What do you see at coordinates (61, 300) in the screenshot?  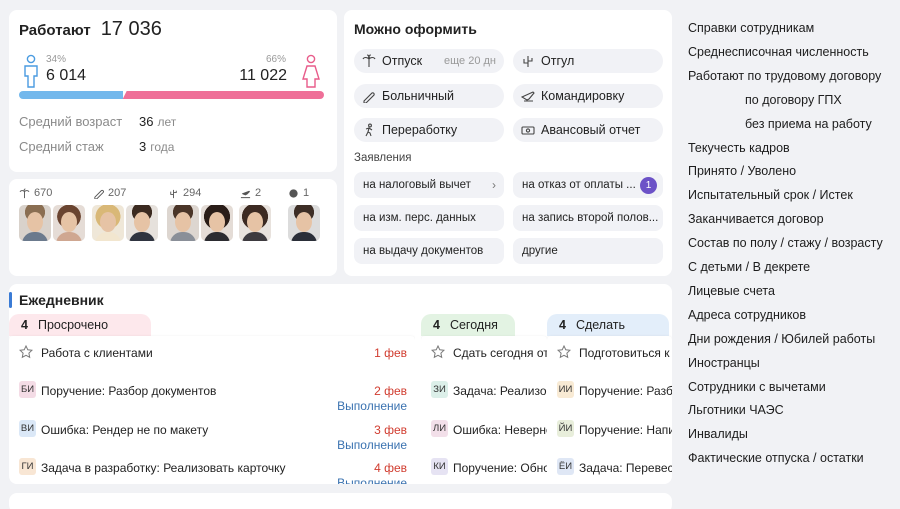 I see `diary-title: Ежедневник` at bounding box center [61, 300].